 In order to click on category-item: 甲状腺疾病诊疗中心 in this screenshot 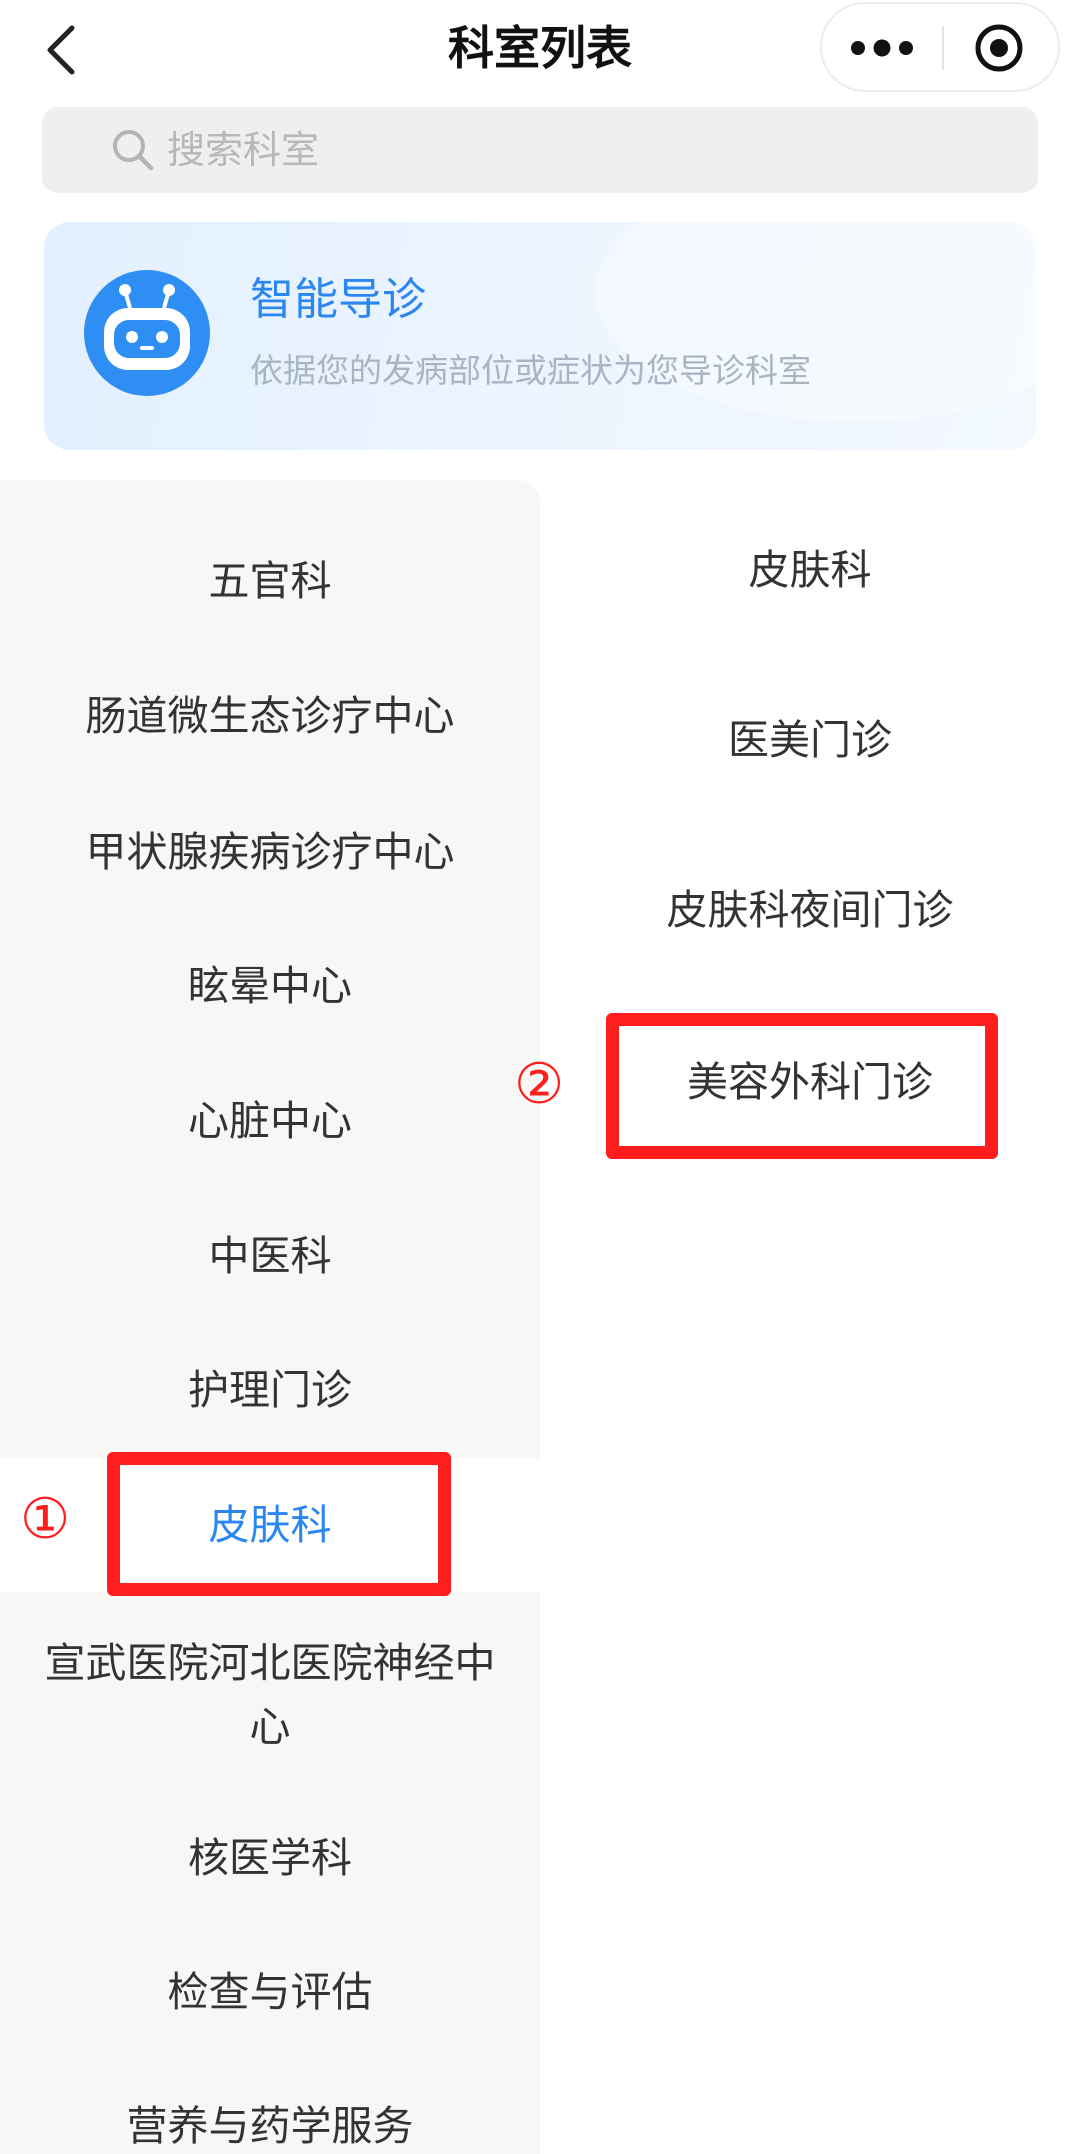, I will do `click(270, 852)`.